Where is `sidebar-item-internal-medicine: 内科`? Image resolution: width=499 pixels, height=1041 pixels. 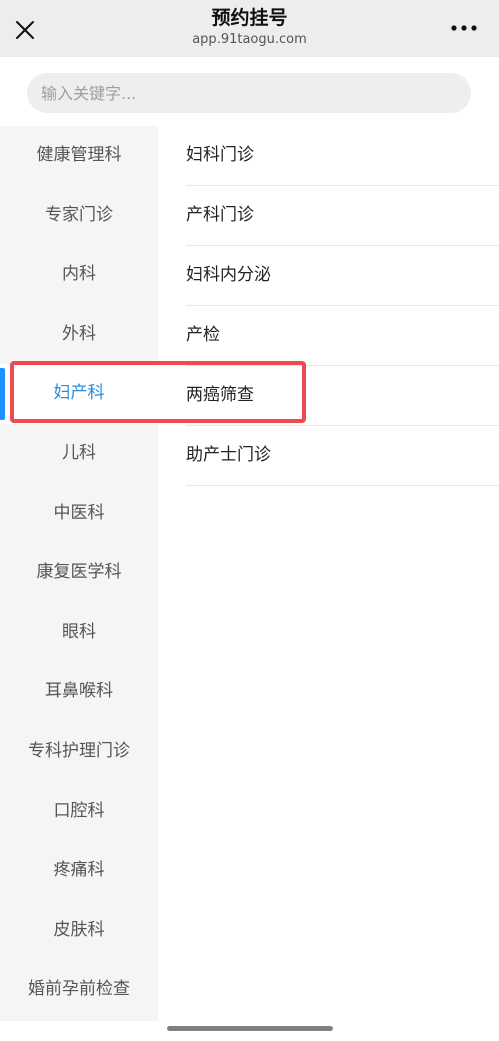
sidebar-item-internal-medicine: 内科 is located at coordinates (79, 275).